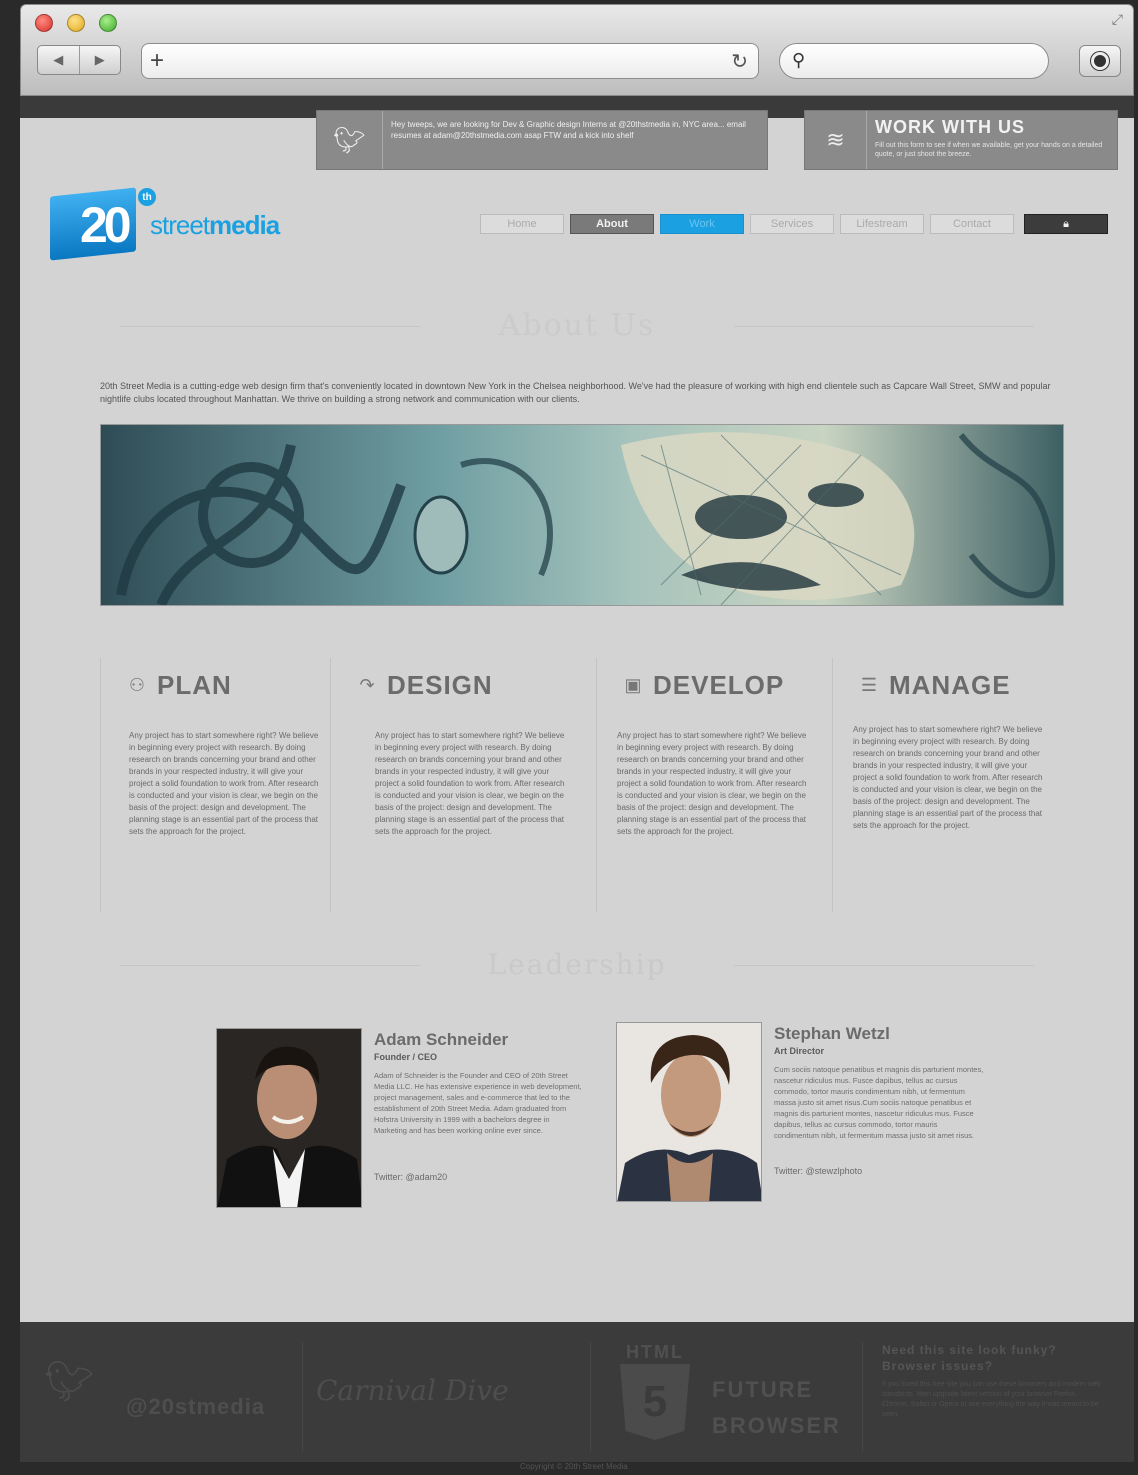 The image size is (1138, 1475). I want to click on service-title: DEVELOP, so click(719, 685).